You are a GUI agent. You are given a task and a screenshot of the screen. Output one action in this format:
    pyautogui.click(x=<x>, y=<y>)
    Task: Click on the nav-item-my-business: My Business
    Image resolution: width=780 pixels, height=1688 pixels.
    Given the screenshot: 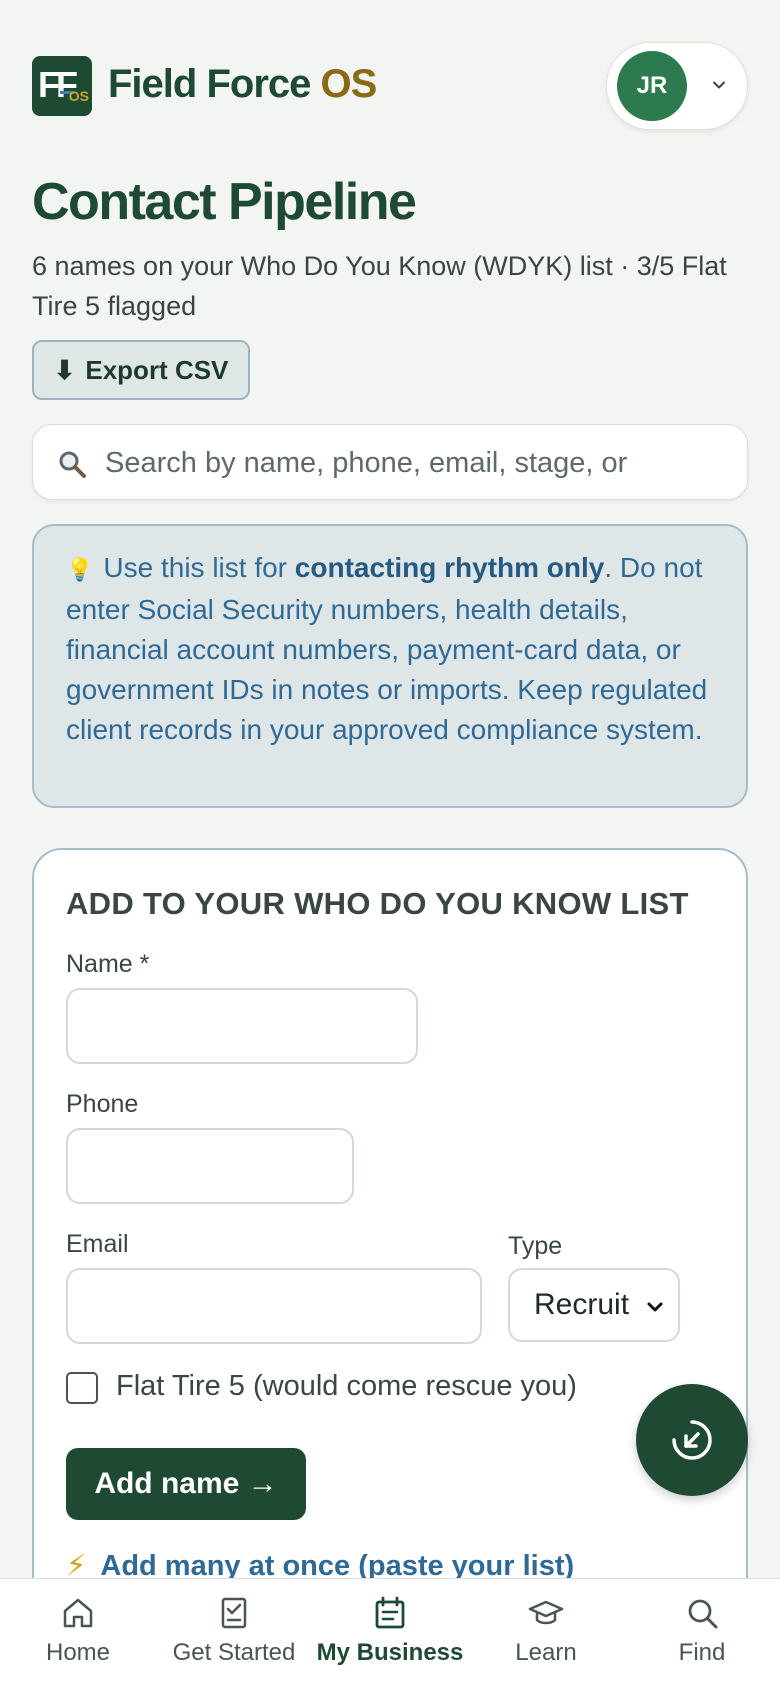 What is the action you would take?
    pyautogui.click(x=390, y=1633)
    